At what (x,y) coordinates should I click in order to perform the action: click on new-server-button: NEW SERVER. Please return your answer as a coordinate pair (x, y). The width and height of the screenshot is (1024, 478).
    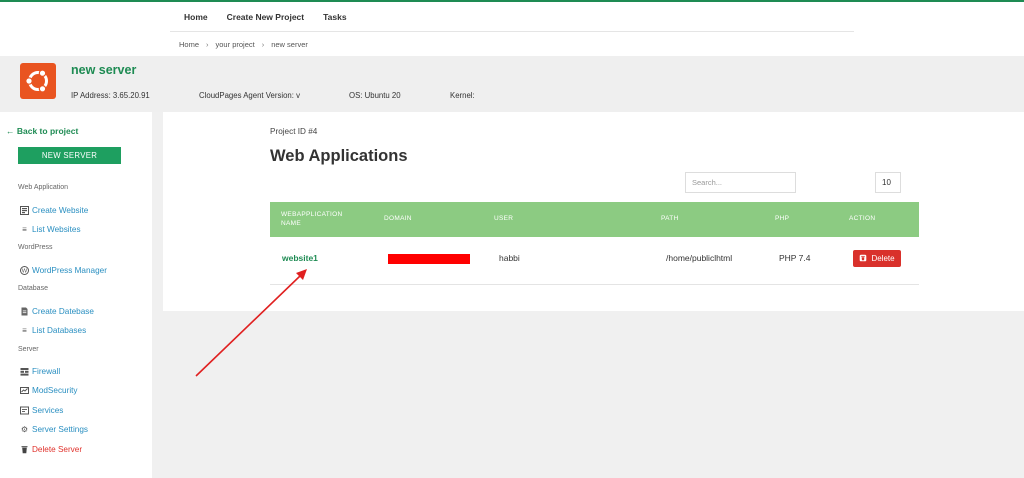
    Looking at the image, I should click on (69, 155).